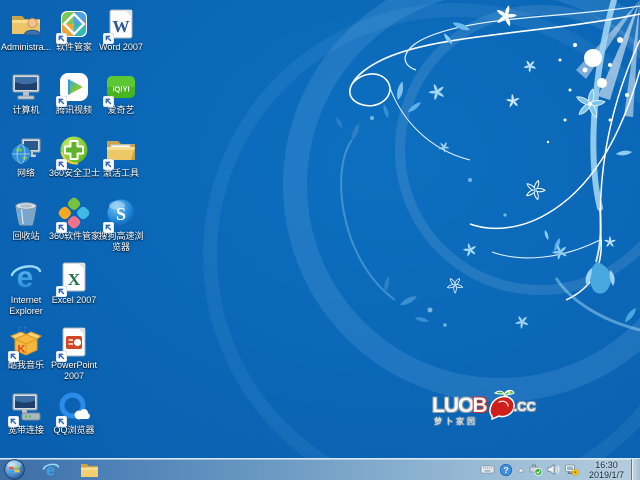 The width and height of the screenshot is (640, 480). What do you see at coordinates (488, 470) in the screenshot?
I see `input-method-icon` at bounding box center [488, 470].